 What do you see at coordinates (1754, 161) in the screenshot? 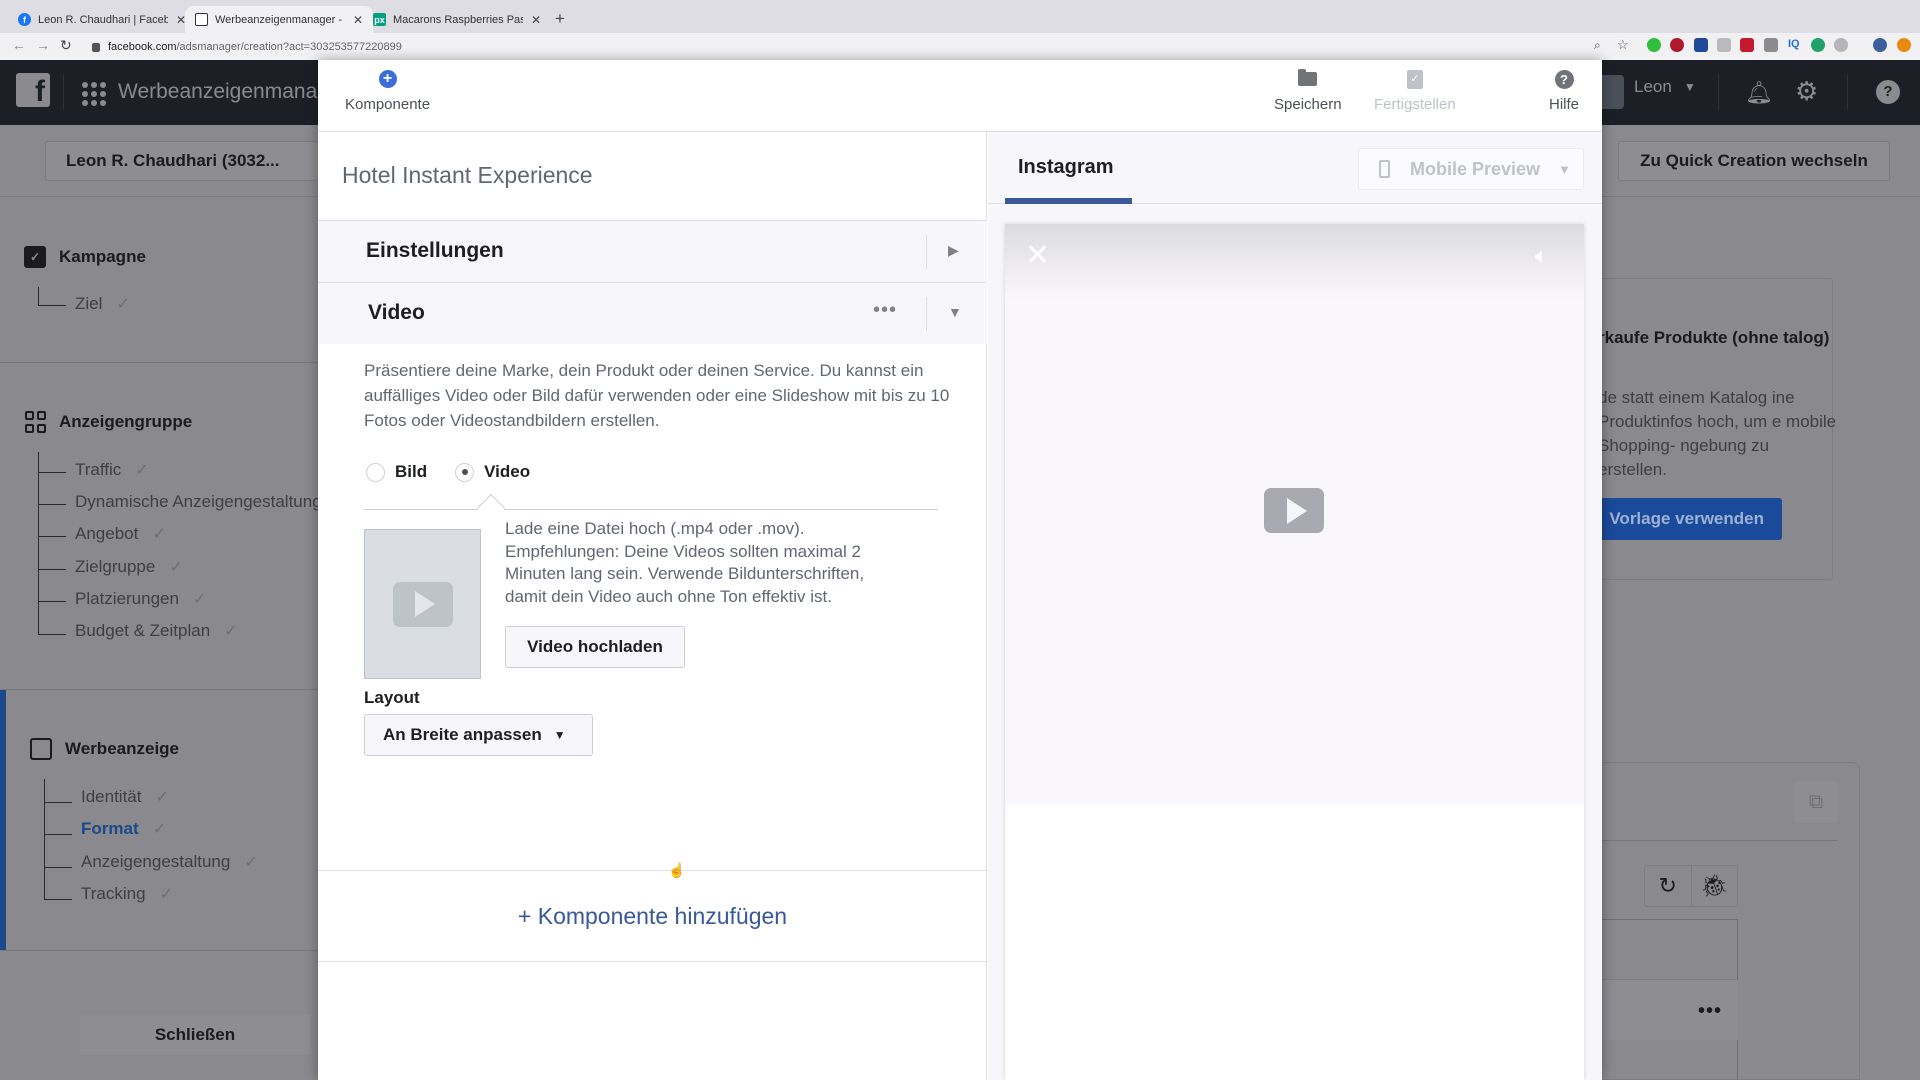
I see `quick-creation-button: Zu Quick Creation wechseln` at bounding box center [1754, 161].